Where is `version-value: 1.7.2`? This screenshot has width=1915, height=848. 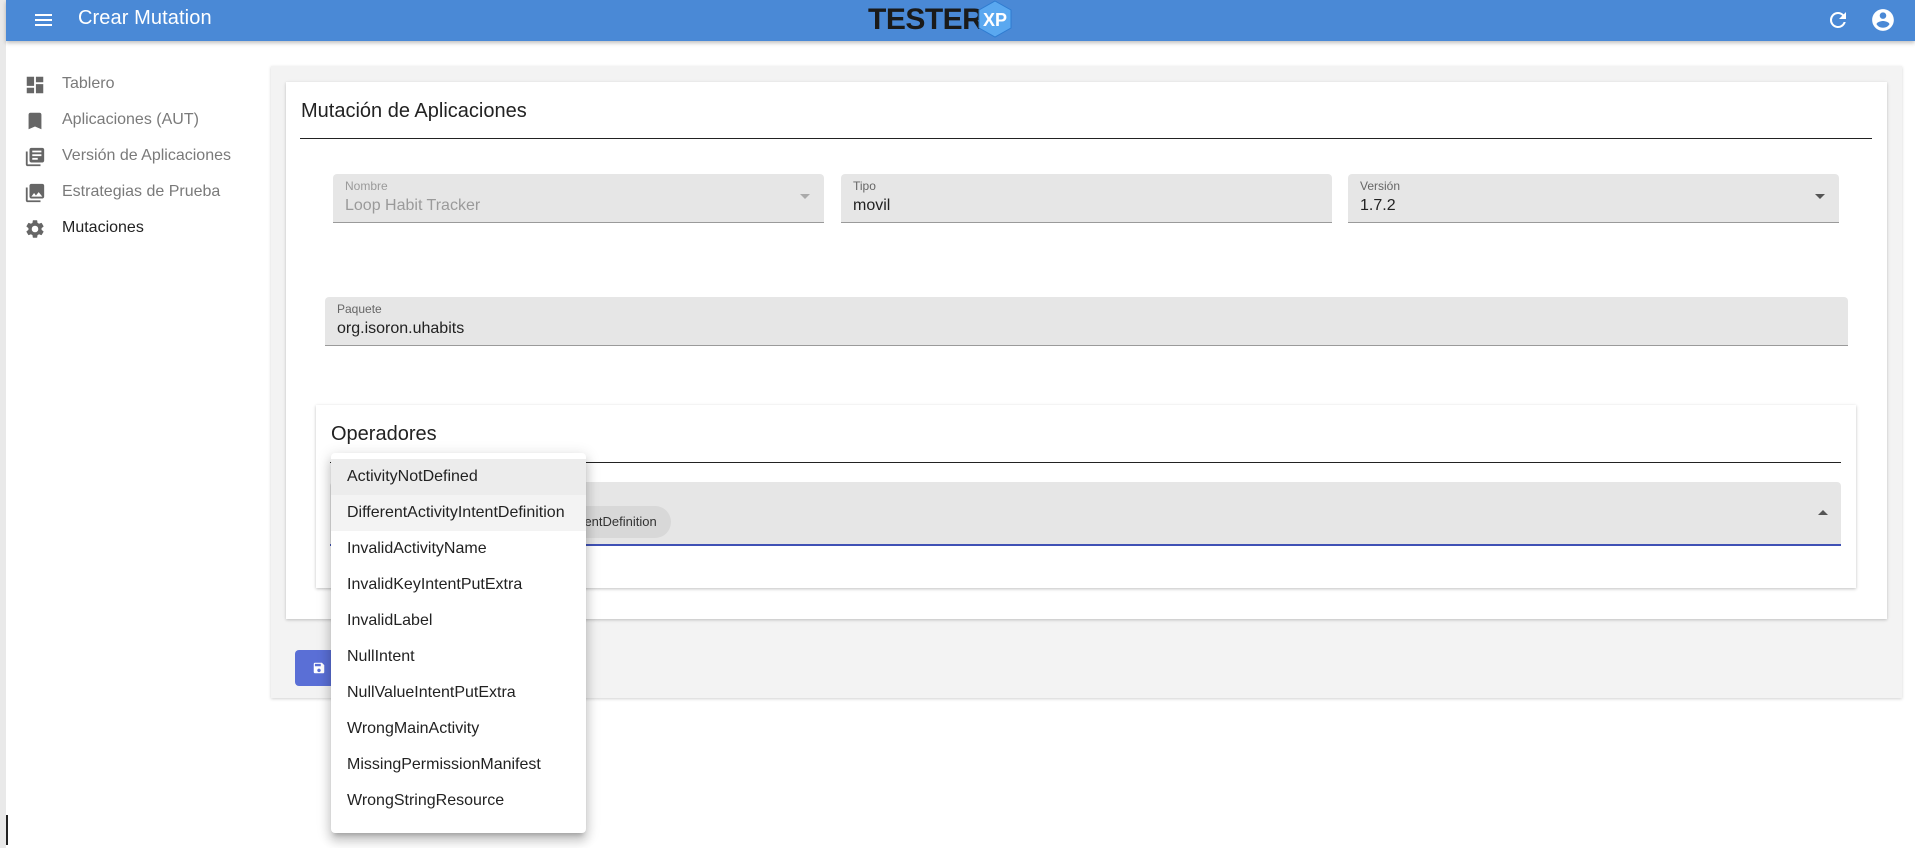
version-value: 1.7.2 is located at coordinates (1378, 205).